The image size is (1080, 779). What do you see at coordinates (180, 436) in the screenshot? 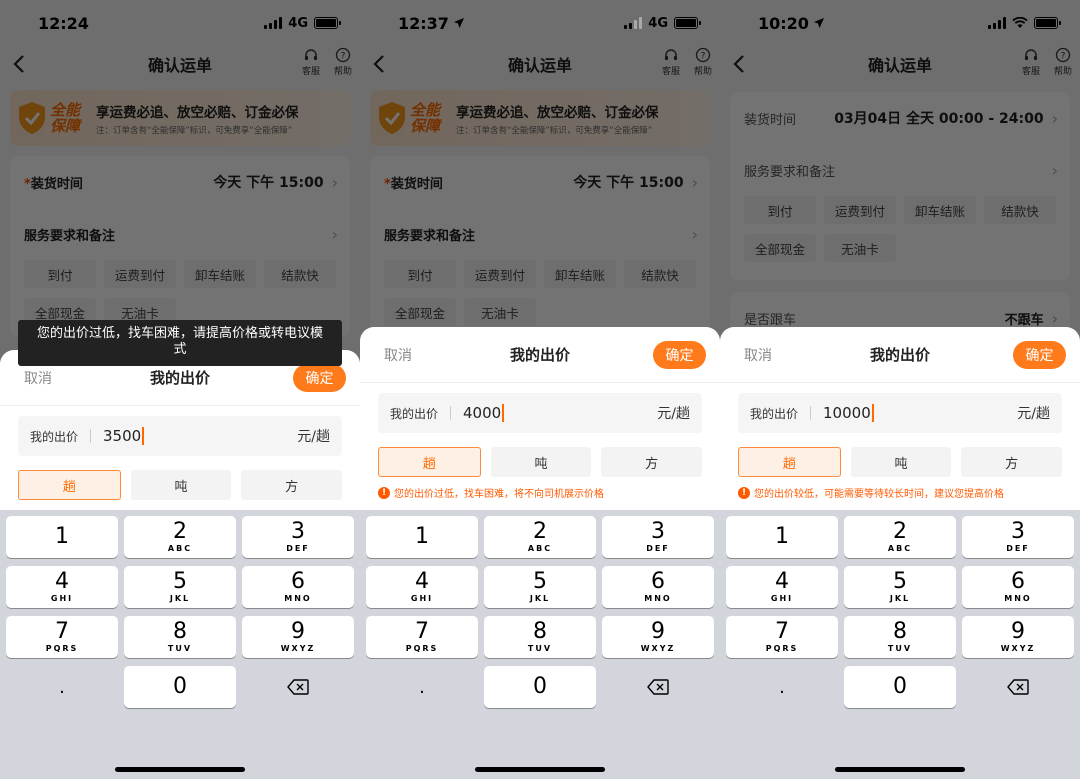
I see `price-input: 我的出价 3500 元/趟` at bounding box center [180, 436].